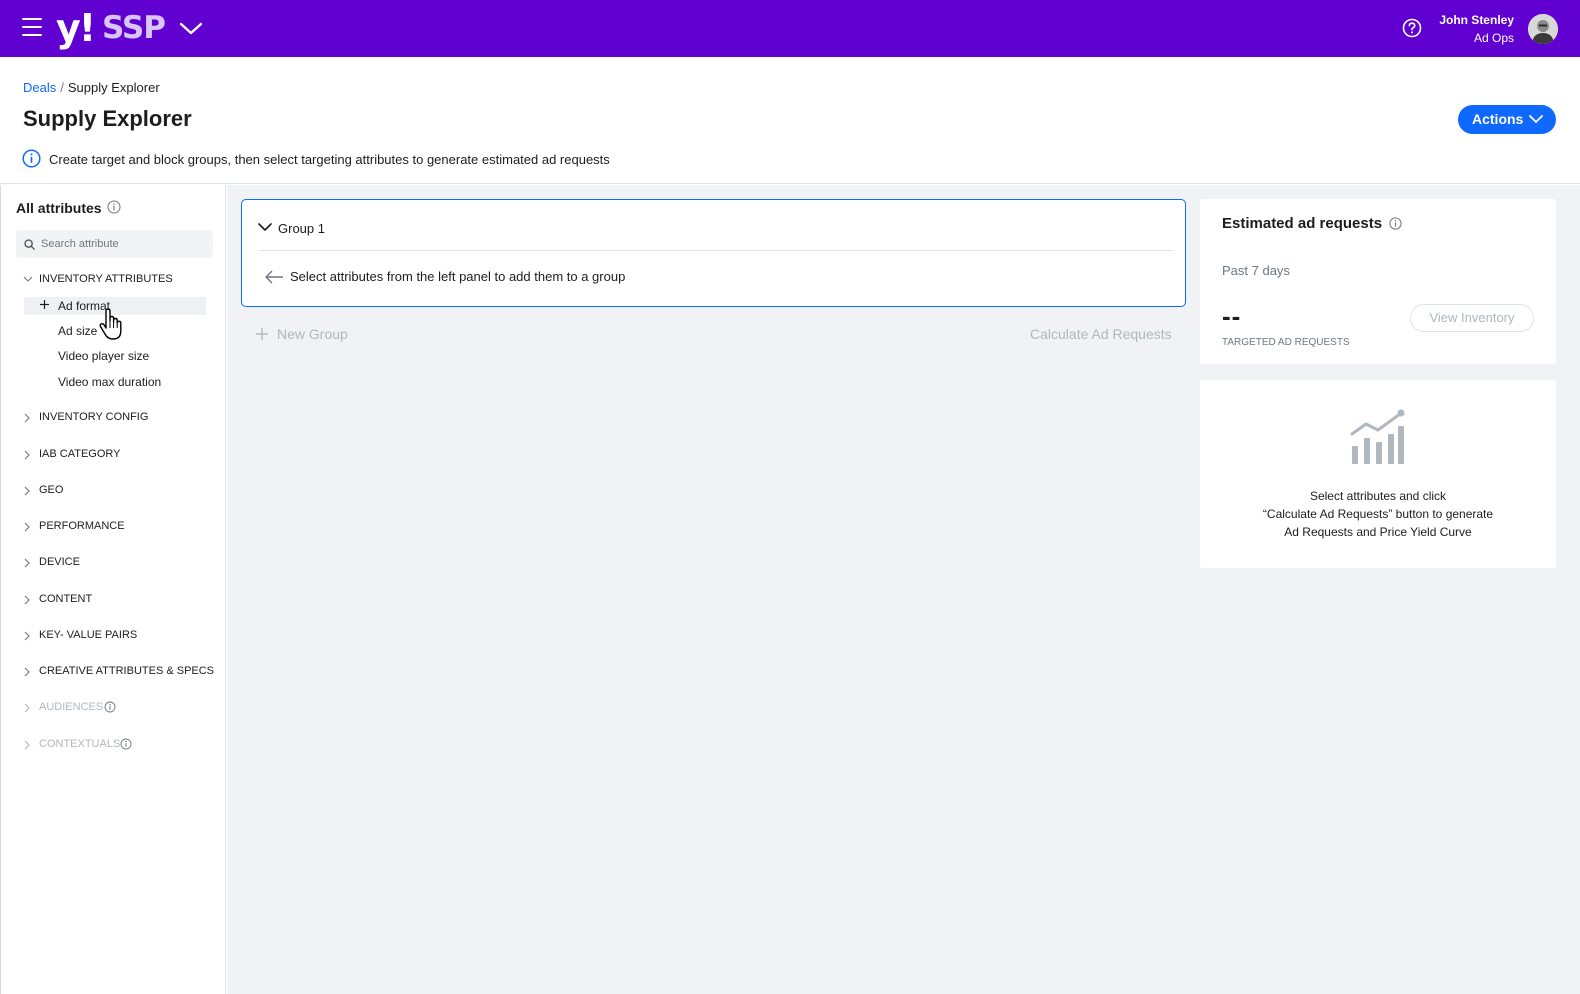 This screenshot has height=994, width=1580. What do you see at coordinates (1256, 270) in the screenshot?
I see `date-range: Past 7 days` at bounding box center [1256, 270].